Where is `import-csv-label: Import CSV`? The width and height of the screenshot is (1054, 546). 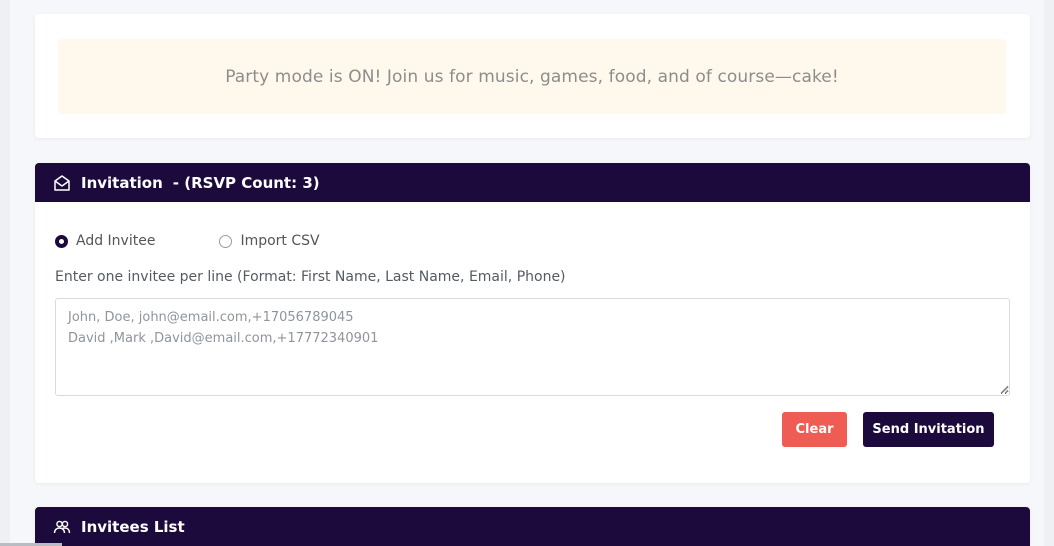 import-csv-label: Import CSV is located at coordinates (280, 241).